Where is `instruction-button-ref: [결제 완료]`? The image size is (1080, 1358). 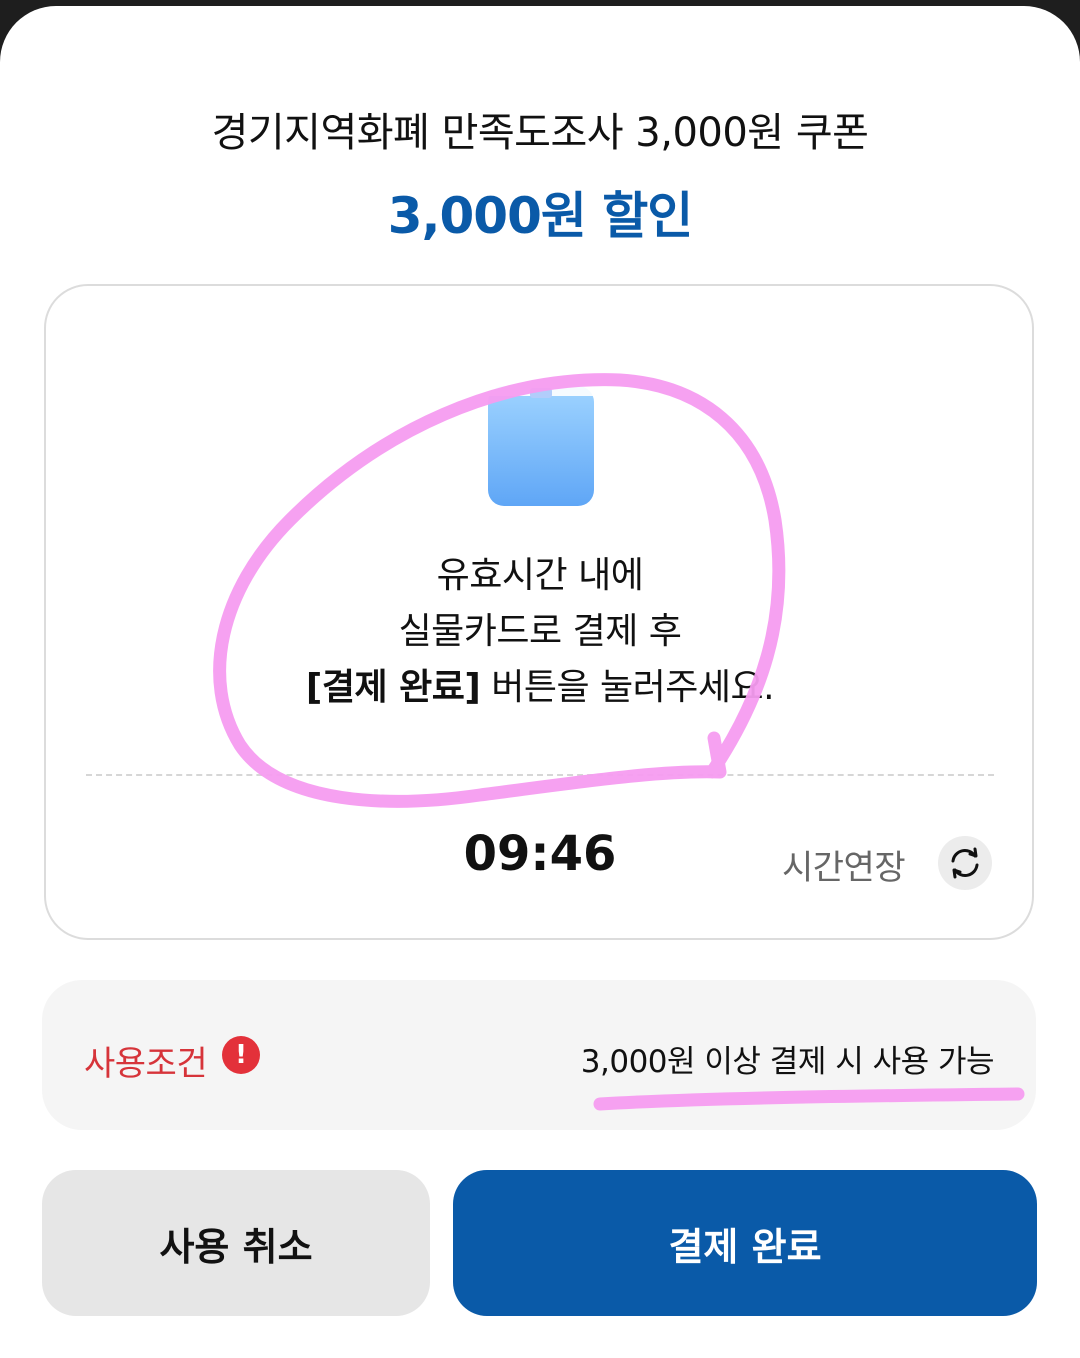 instruction-button-ref: [결제 완료] is located at coordinates (393, 687).